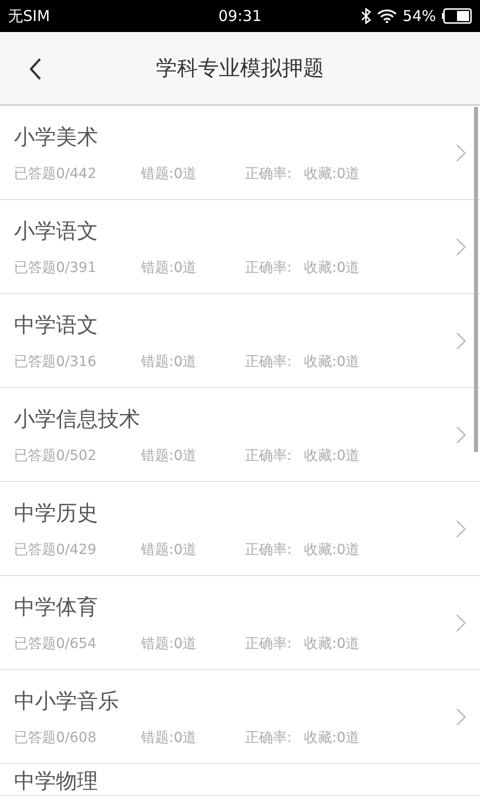 Image resolution: width=480 pixels, height=800 pixels. What do you see at coordinates (56, 173) in the screenshot?
I see `answered-count: 已答题0/442` at bounding box center [56, 173].